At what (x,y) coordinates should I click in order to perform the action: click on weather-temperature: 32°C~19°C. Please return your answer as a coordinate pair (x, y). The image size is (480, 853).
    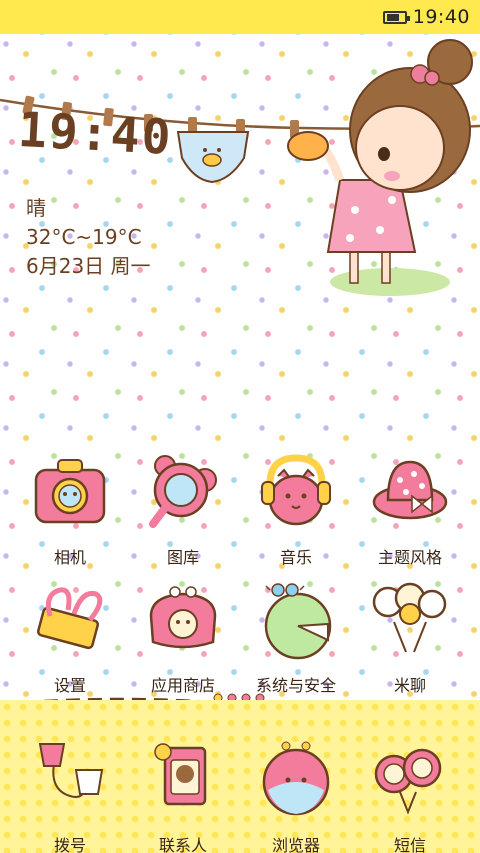
    Looking at the image, I should click on (84, 237).